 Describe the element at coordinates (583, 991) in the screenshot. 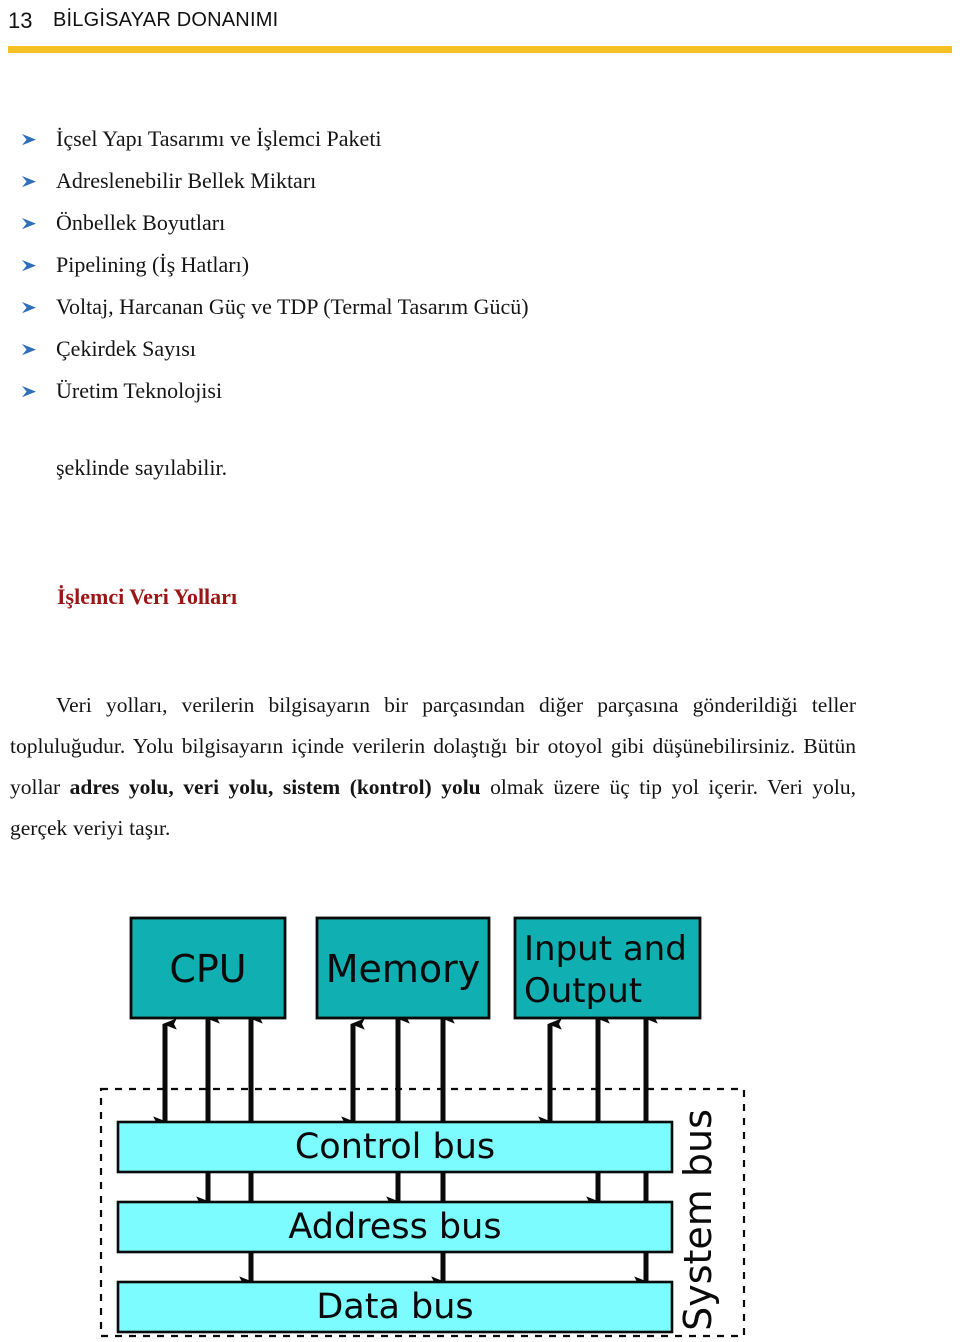

I see `unit-box-label-line-2: Output` at that location.